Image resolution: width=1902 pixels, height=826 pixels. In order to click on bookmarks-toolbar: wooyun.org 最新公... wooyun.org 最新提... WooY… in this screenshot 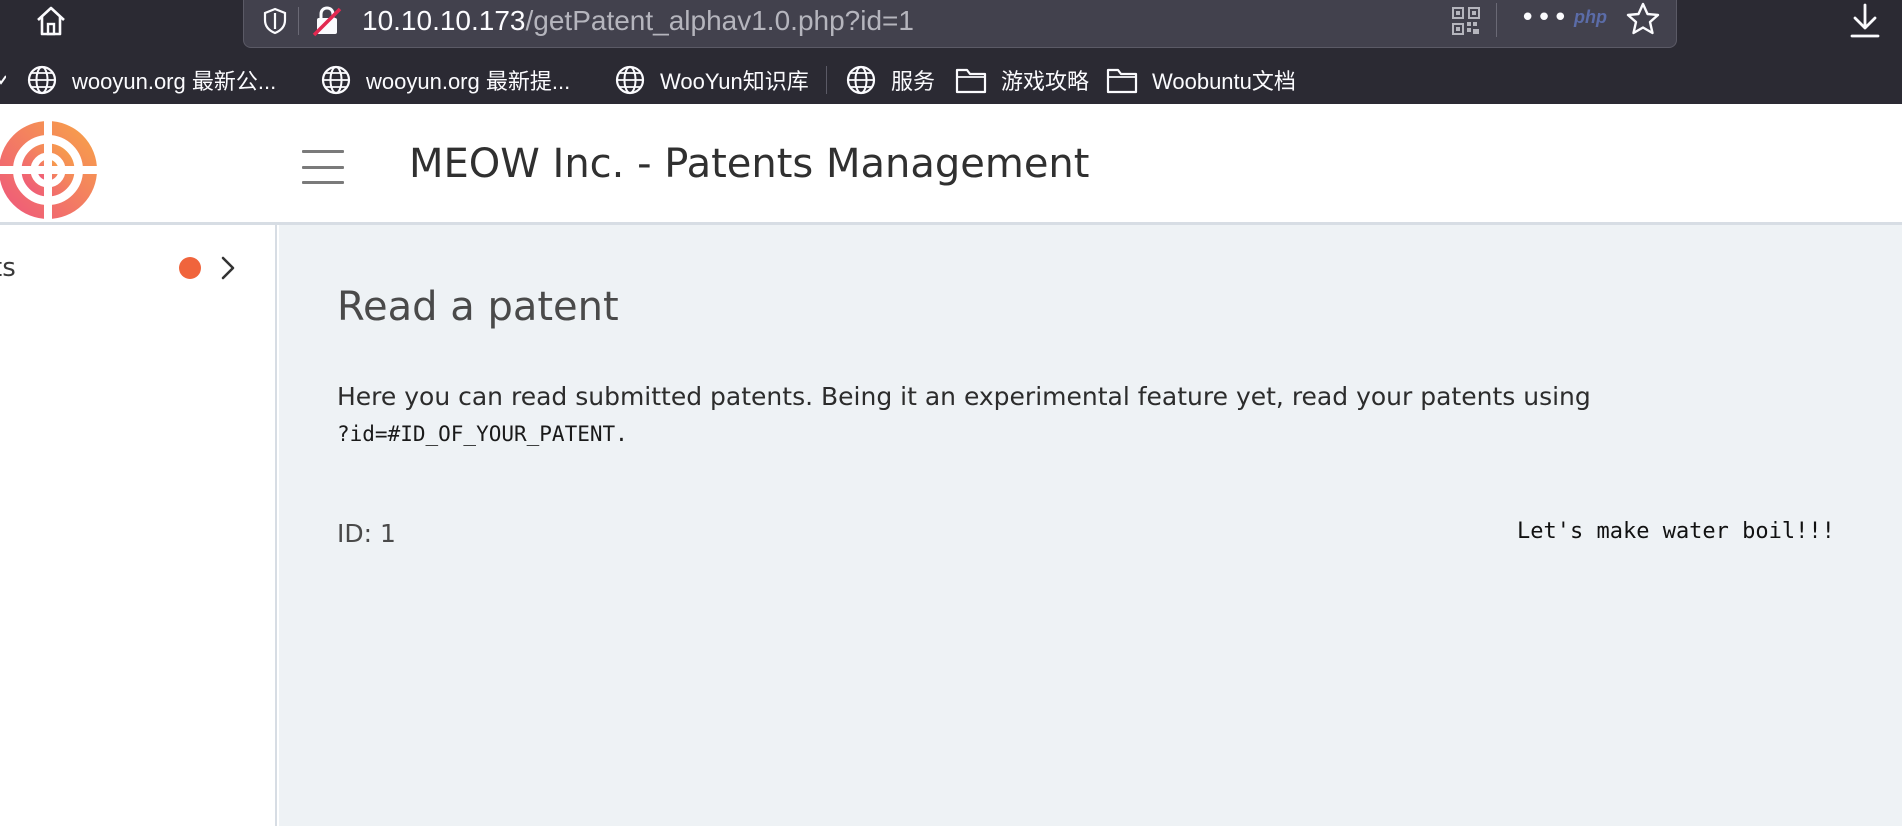, I will do `click(951, 81)`.